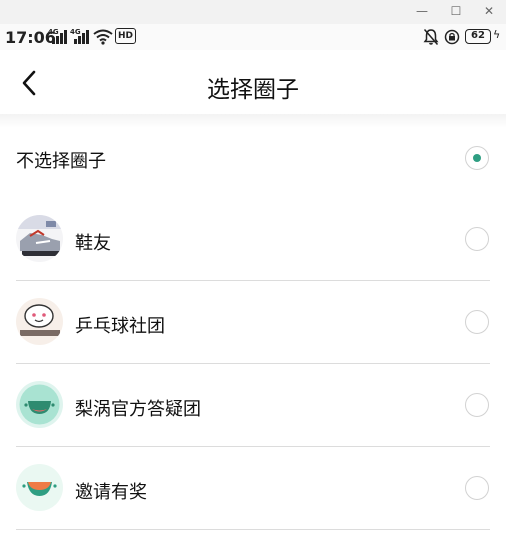 The width and height of the screenshot is (506, 557). Describe the element at coordinates (478, 36) in the screenshot. I see `battery-icon: 62` at that location.